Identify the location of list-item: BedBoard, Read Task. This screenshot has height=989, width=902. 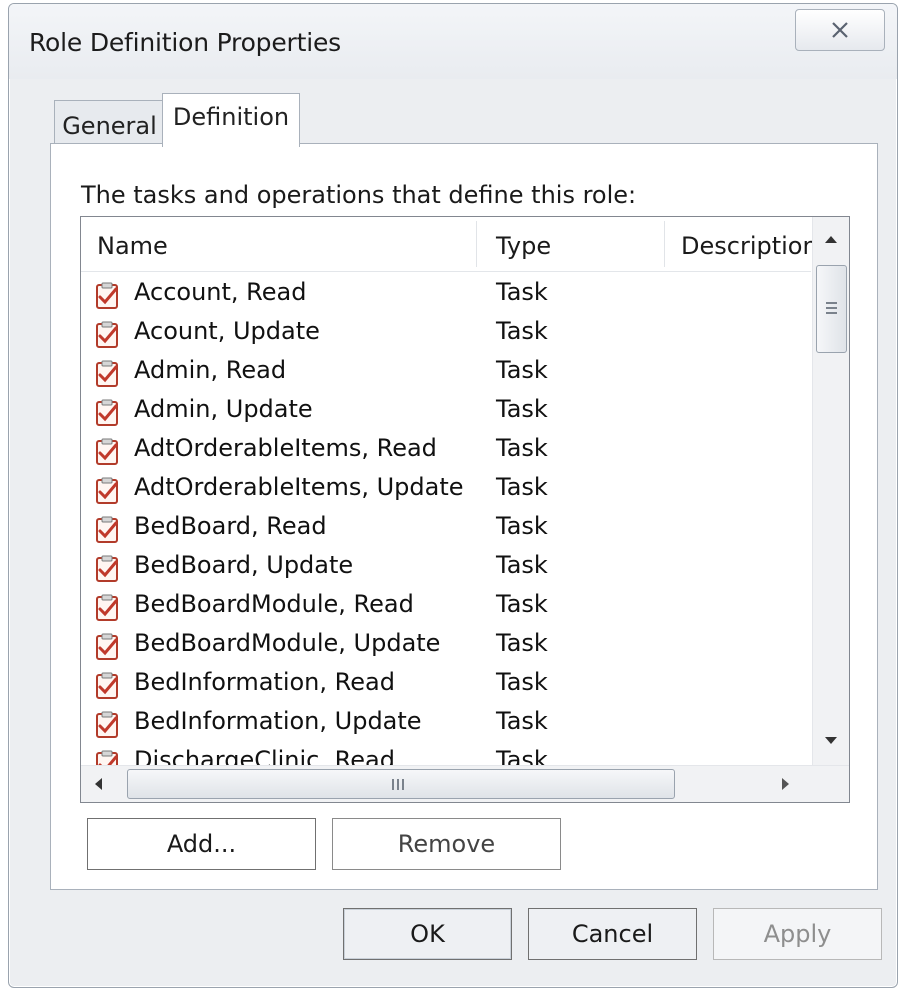
(446, 528).